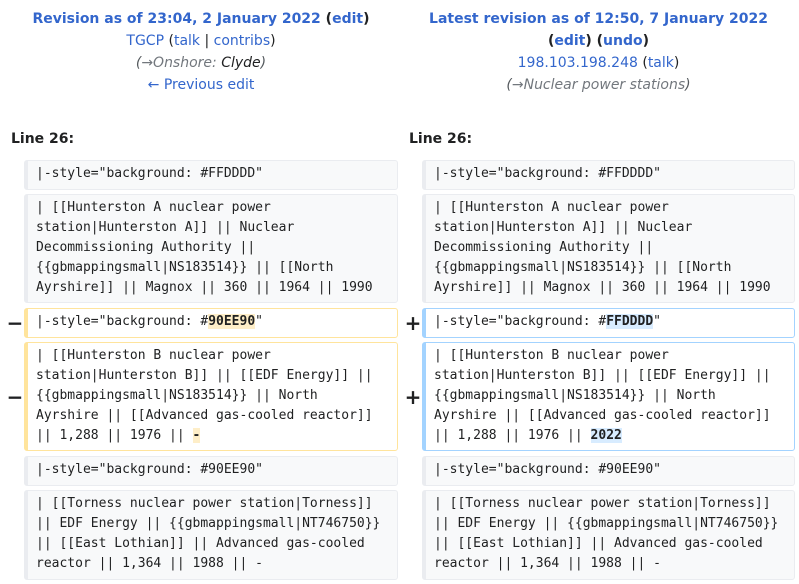 The height and width of the screenshot is (584, 799). Describe the element at coordinates (187, 41) in the screenshot. I see `old-revision-talk-link: talk` at that location.